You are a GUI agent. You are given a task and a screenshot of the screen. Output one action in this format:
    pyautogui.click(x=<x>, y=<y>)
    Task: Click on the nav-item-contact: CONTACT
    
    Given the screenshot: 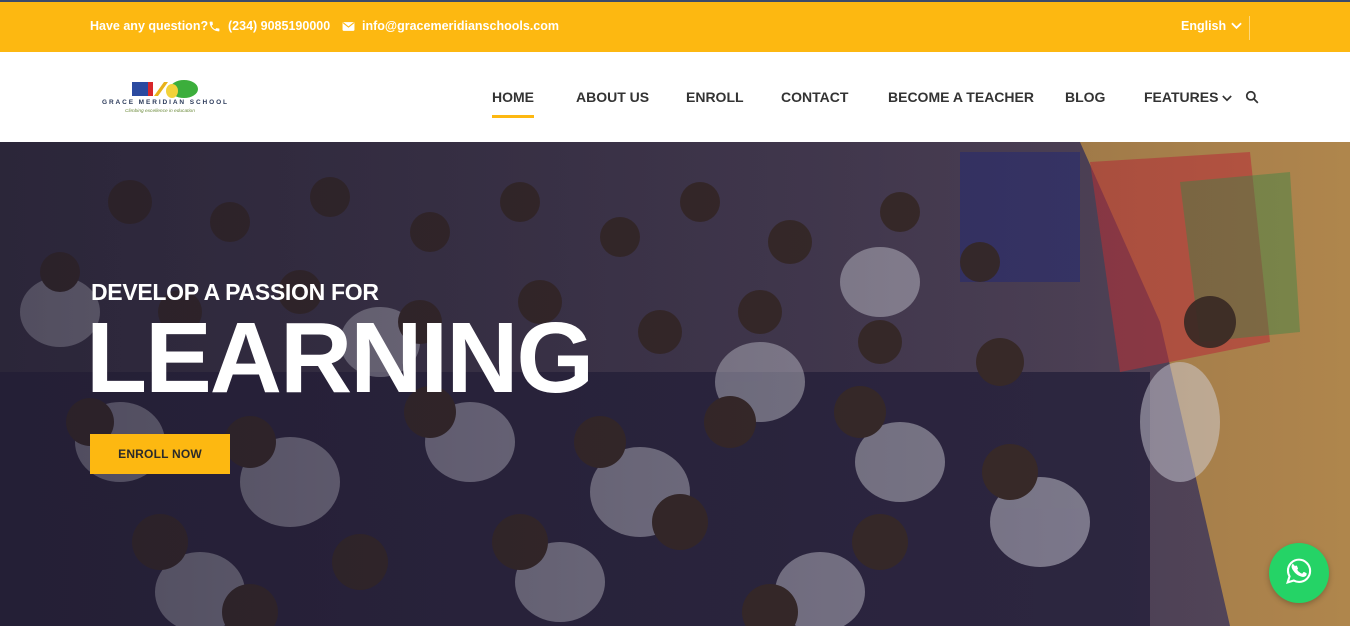 What is the action you would take?
    pyautogui.click(x=814, y=97)
    